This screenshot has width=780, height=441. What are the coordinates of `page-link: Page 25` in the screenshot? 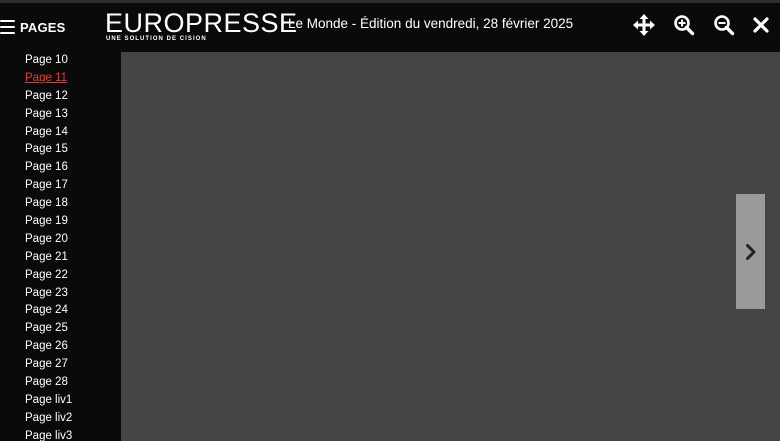 It's located at (60, 329).